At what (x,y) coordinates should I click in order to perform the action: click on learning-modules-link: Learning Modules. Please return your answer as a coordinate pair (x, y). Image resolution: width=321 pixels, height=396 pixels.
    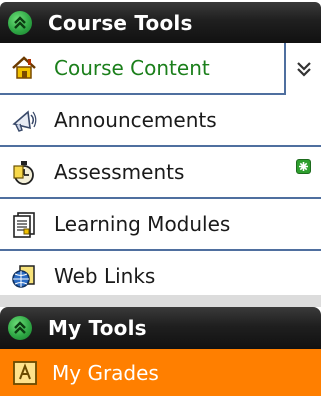
    Looking at the image, I should click on (160, 225).